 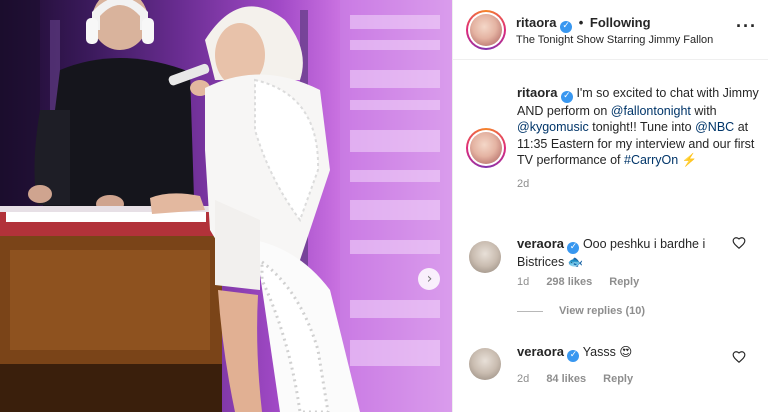 I want to click on author-username: ritaora, so click(x=536, y=22).